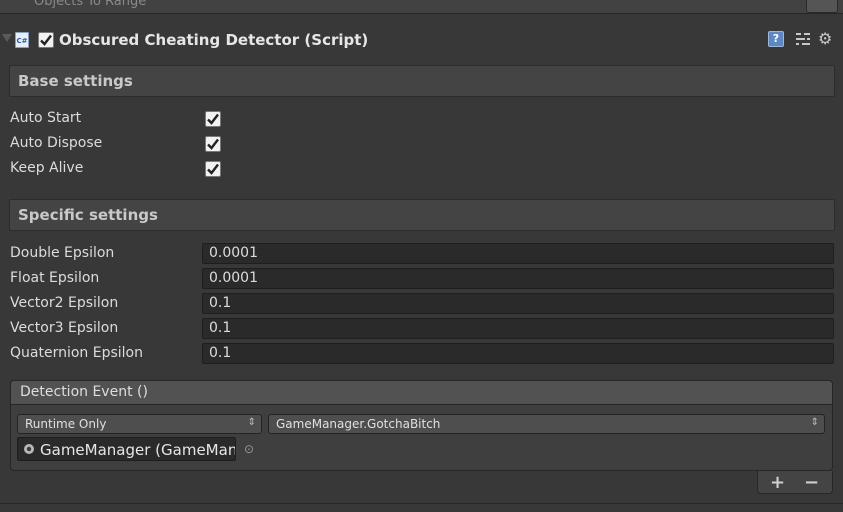 Image resolution: width=843 pixels, height=512 pixels. What do you see at coordinates (138, 450) in the screenshot?
I see `target-object-value: GameManager (GameMana` at bounding box center [138, 450].